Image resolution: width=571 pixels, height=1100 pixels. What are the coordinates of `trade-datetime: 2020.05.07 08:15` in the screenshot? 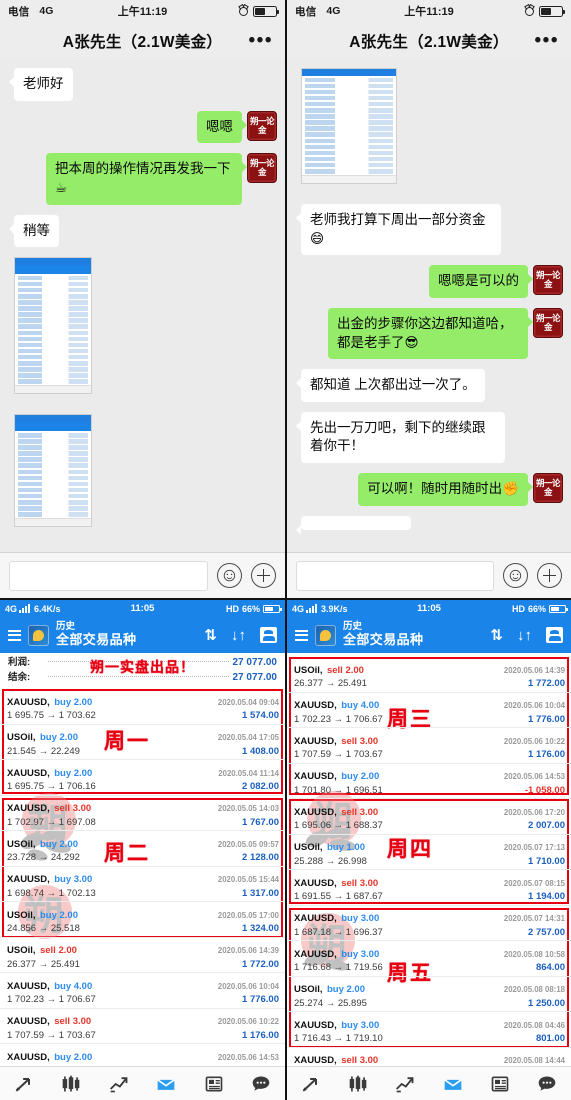 It's located at (534, 883).